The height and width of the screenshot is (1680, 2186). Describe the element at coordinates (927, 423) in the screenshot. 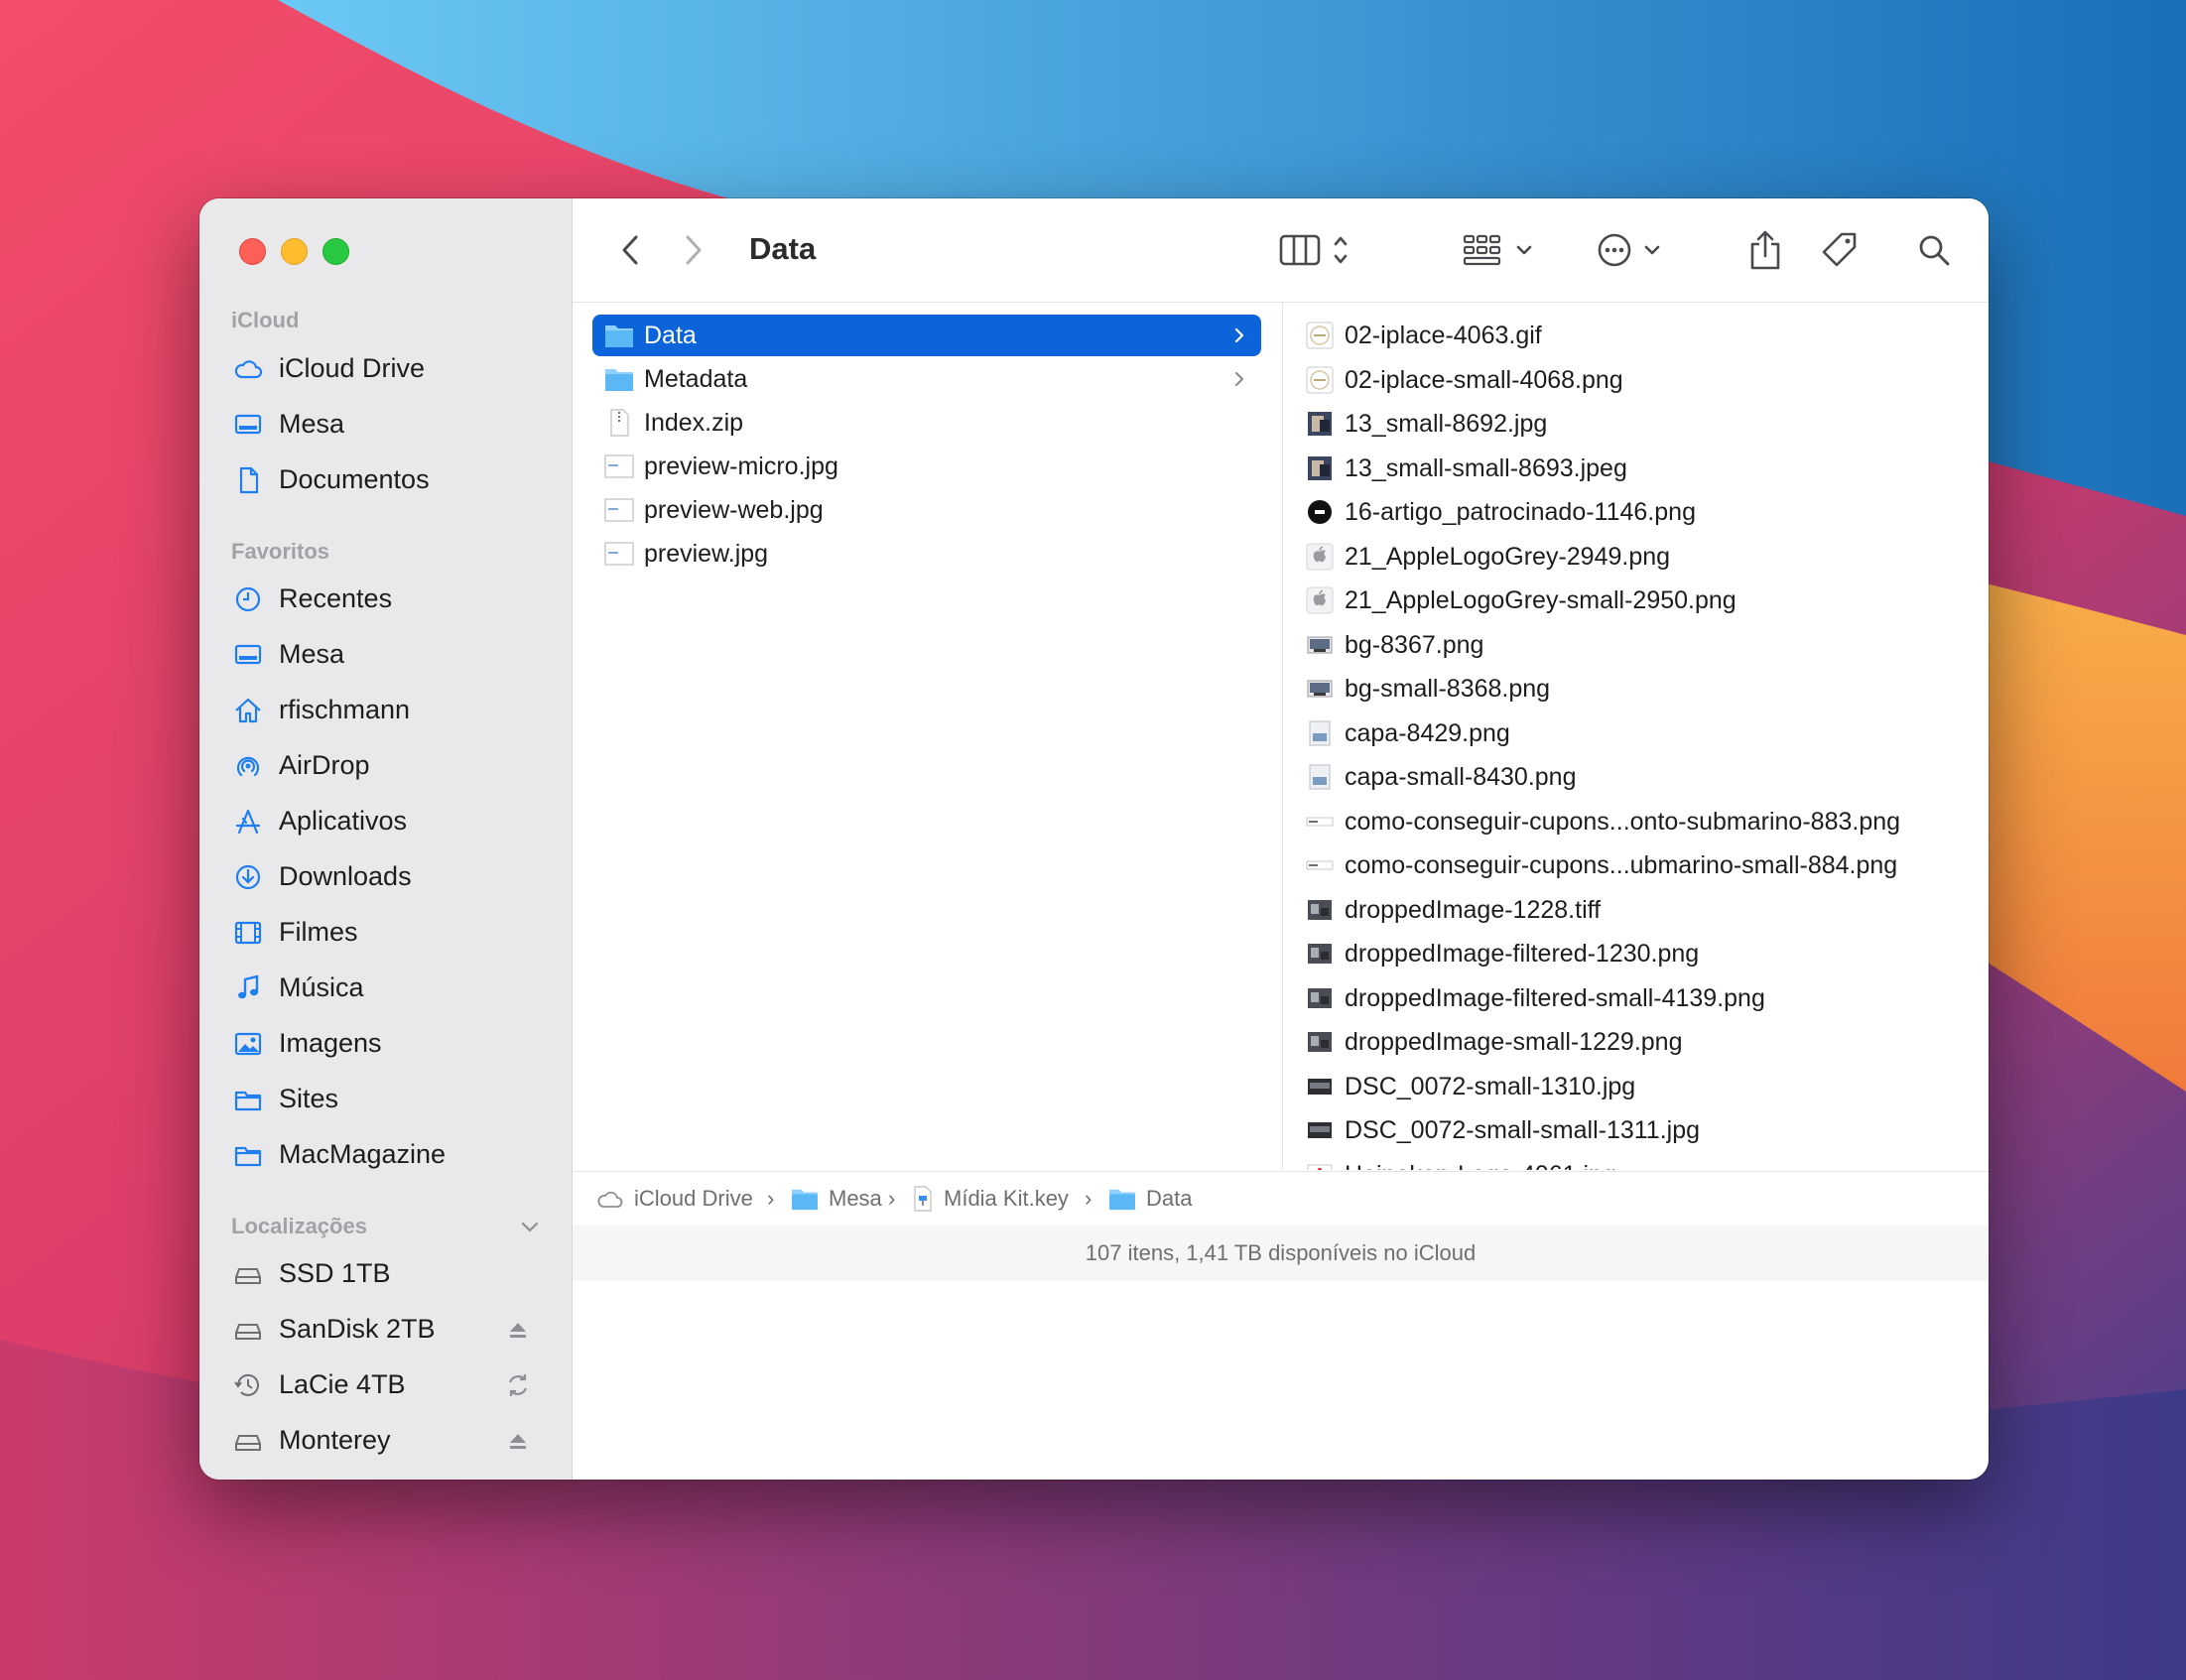

I see `list-item: Index.zip` at that location.